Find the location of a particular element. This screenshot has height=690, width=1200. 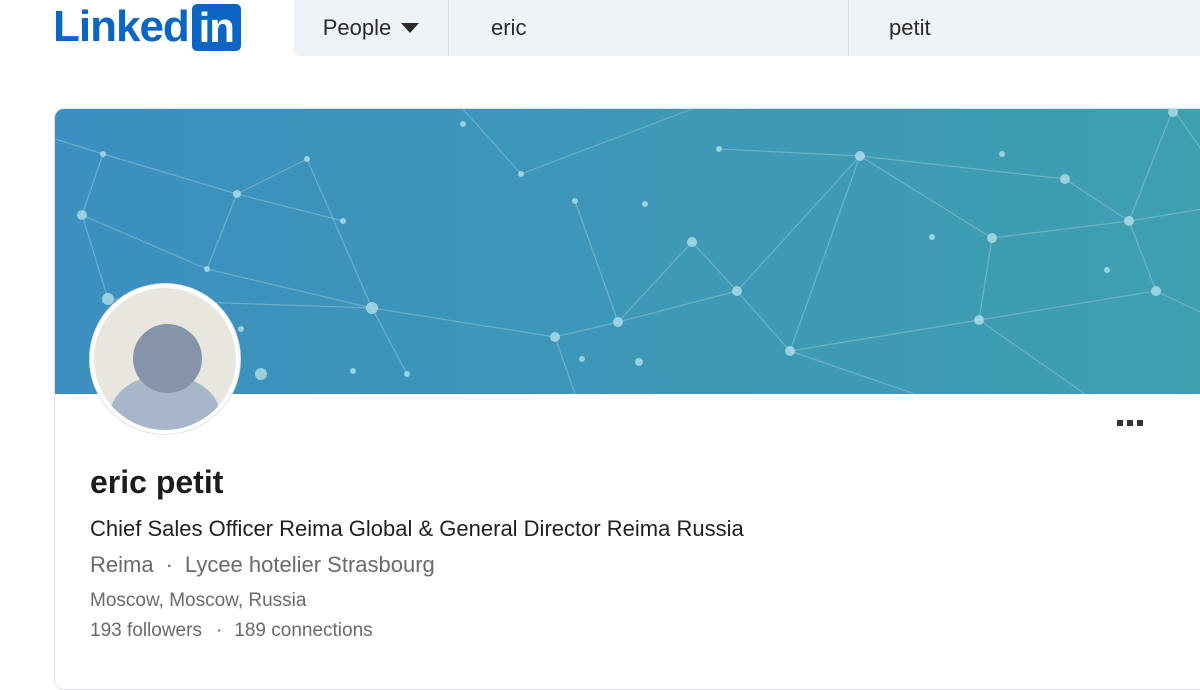

followers-count: 193 followers is located at coordinates (146, 630).